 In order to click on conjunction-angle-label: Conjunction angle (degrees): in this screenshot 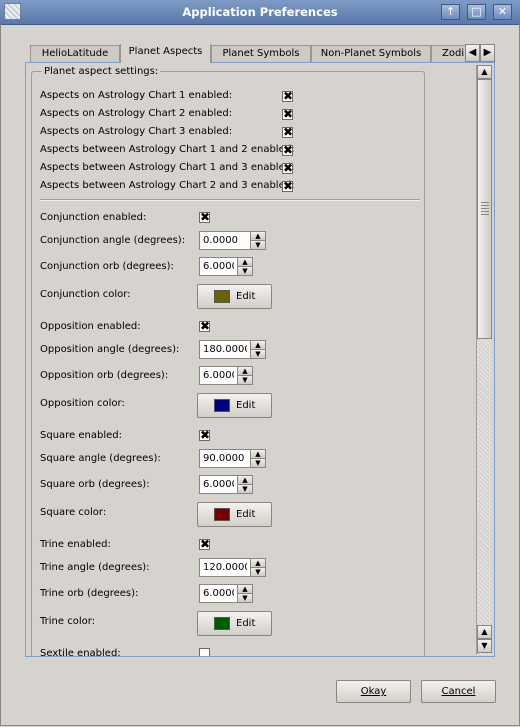, I will do `click(113, 240)`.